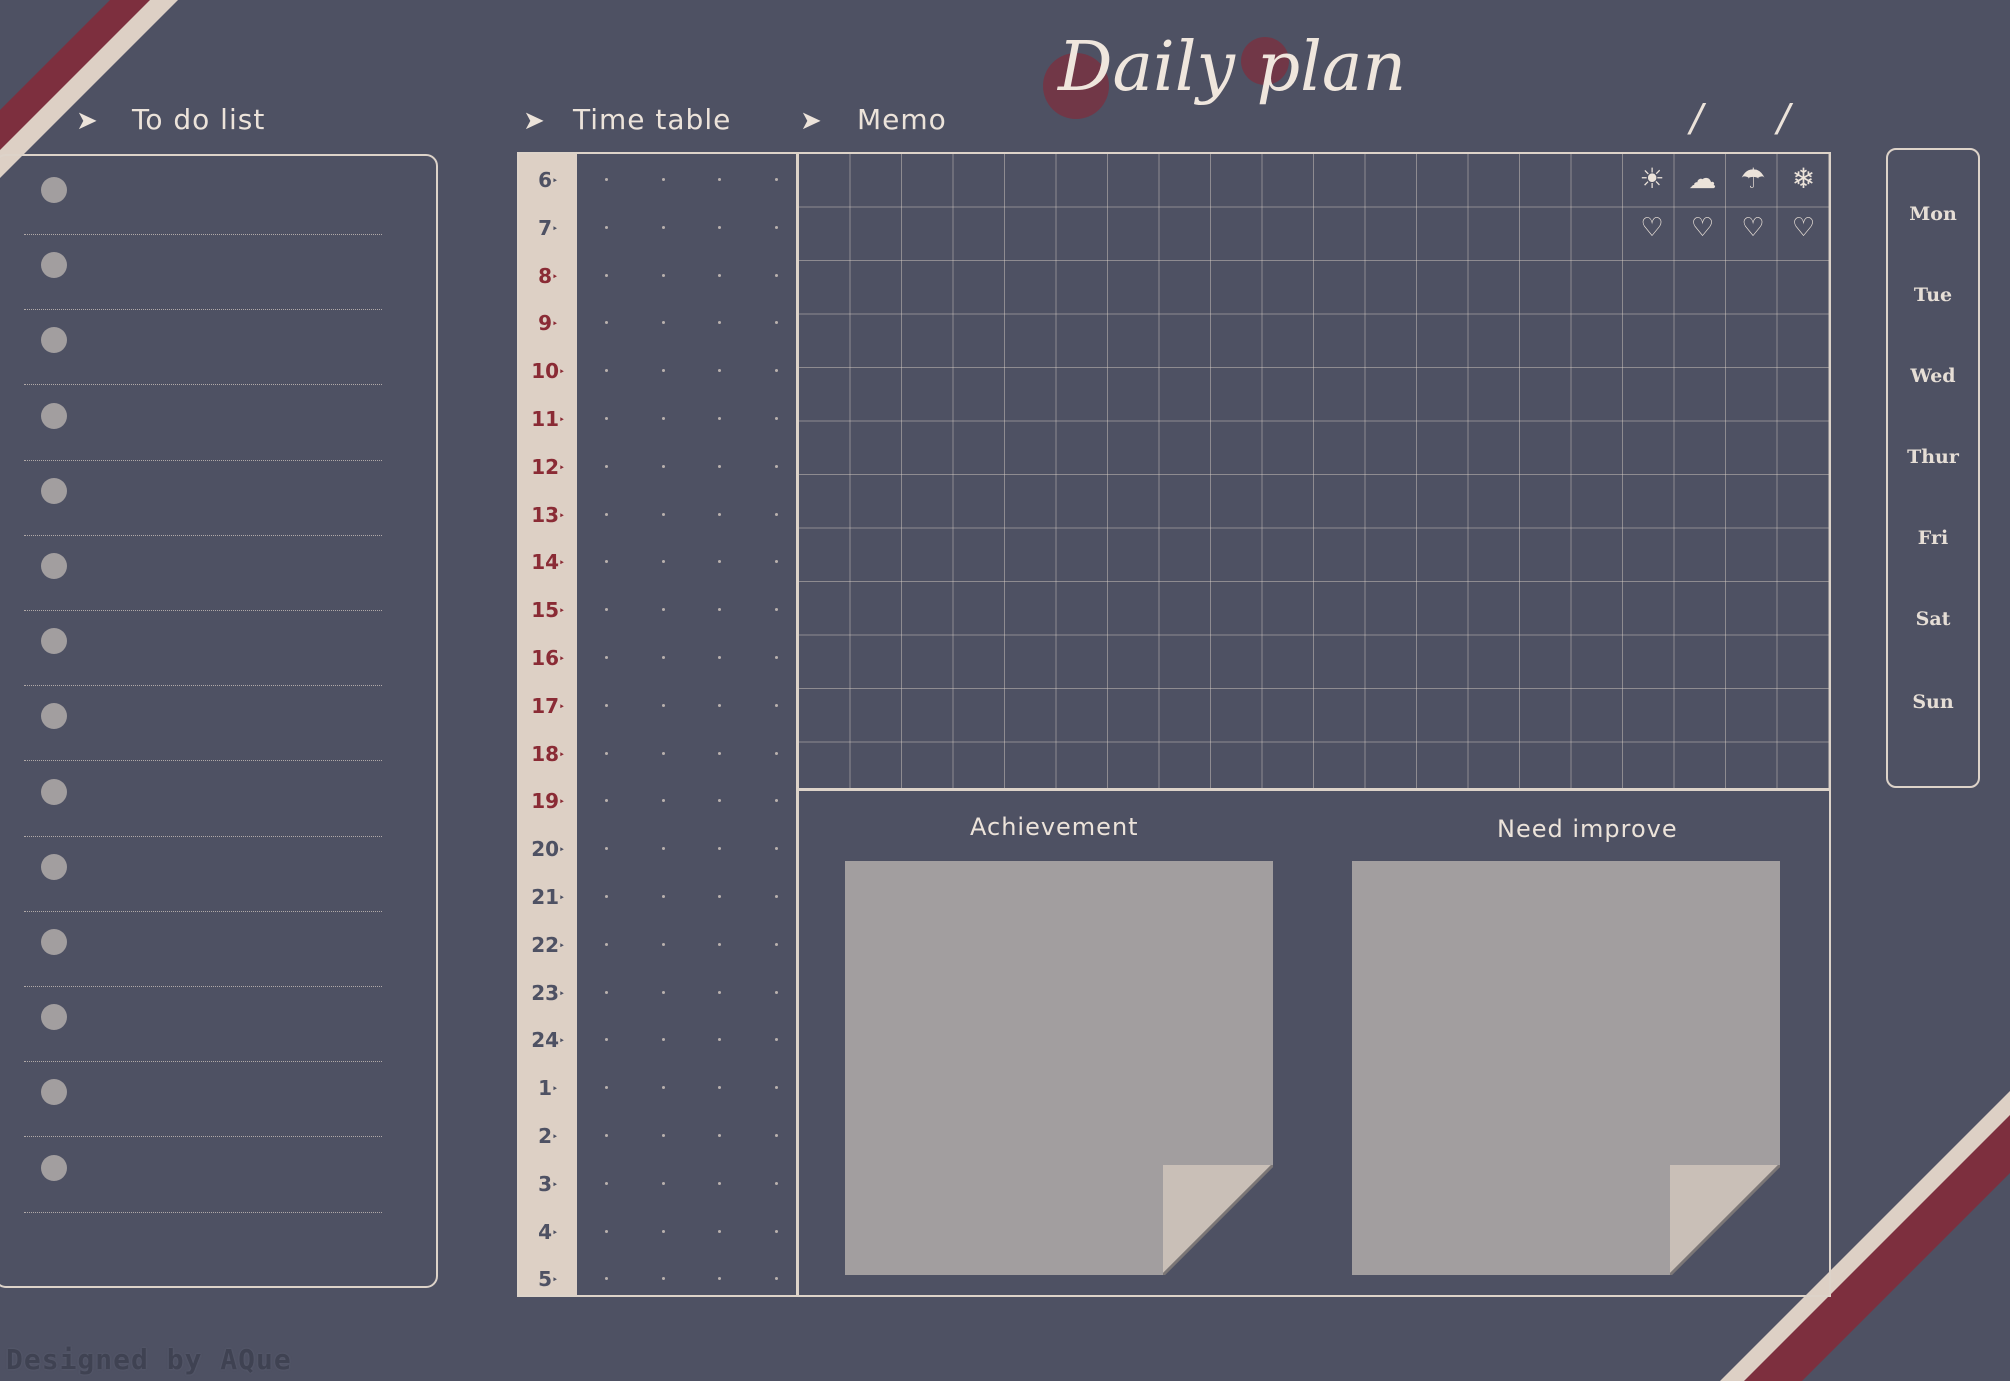 The width and height of the screenshot is (2010, 1381). Describe the element at coordinates (548, 1088) in the screenshot. I see `hour-label: 1‣` at that location.